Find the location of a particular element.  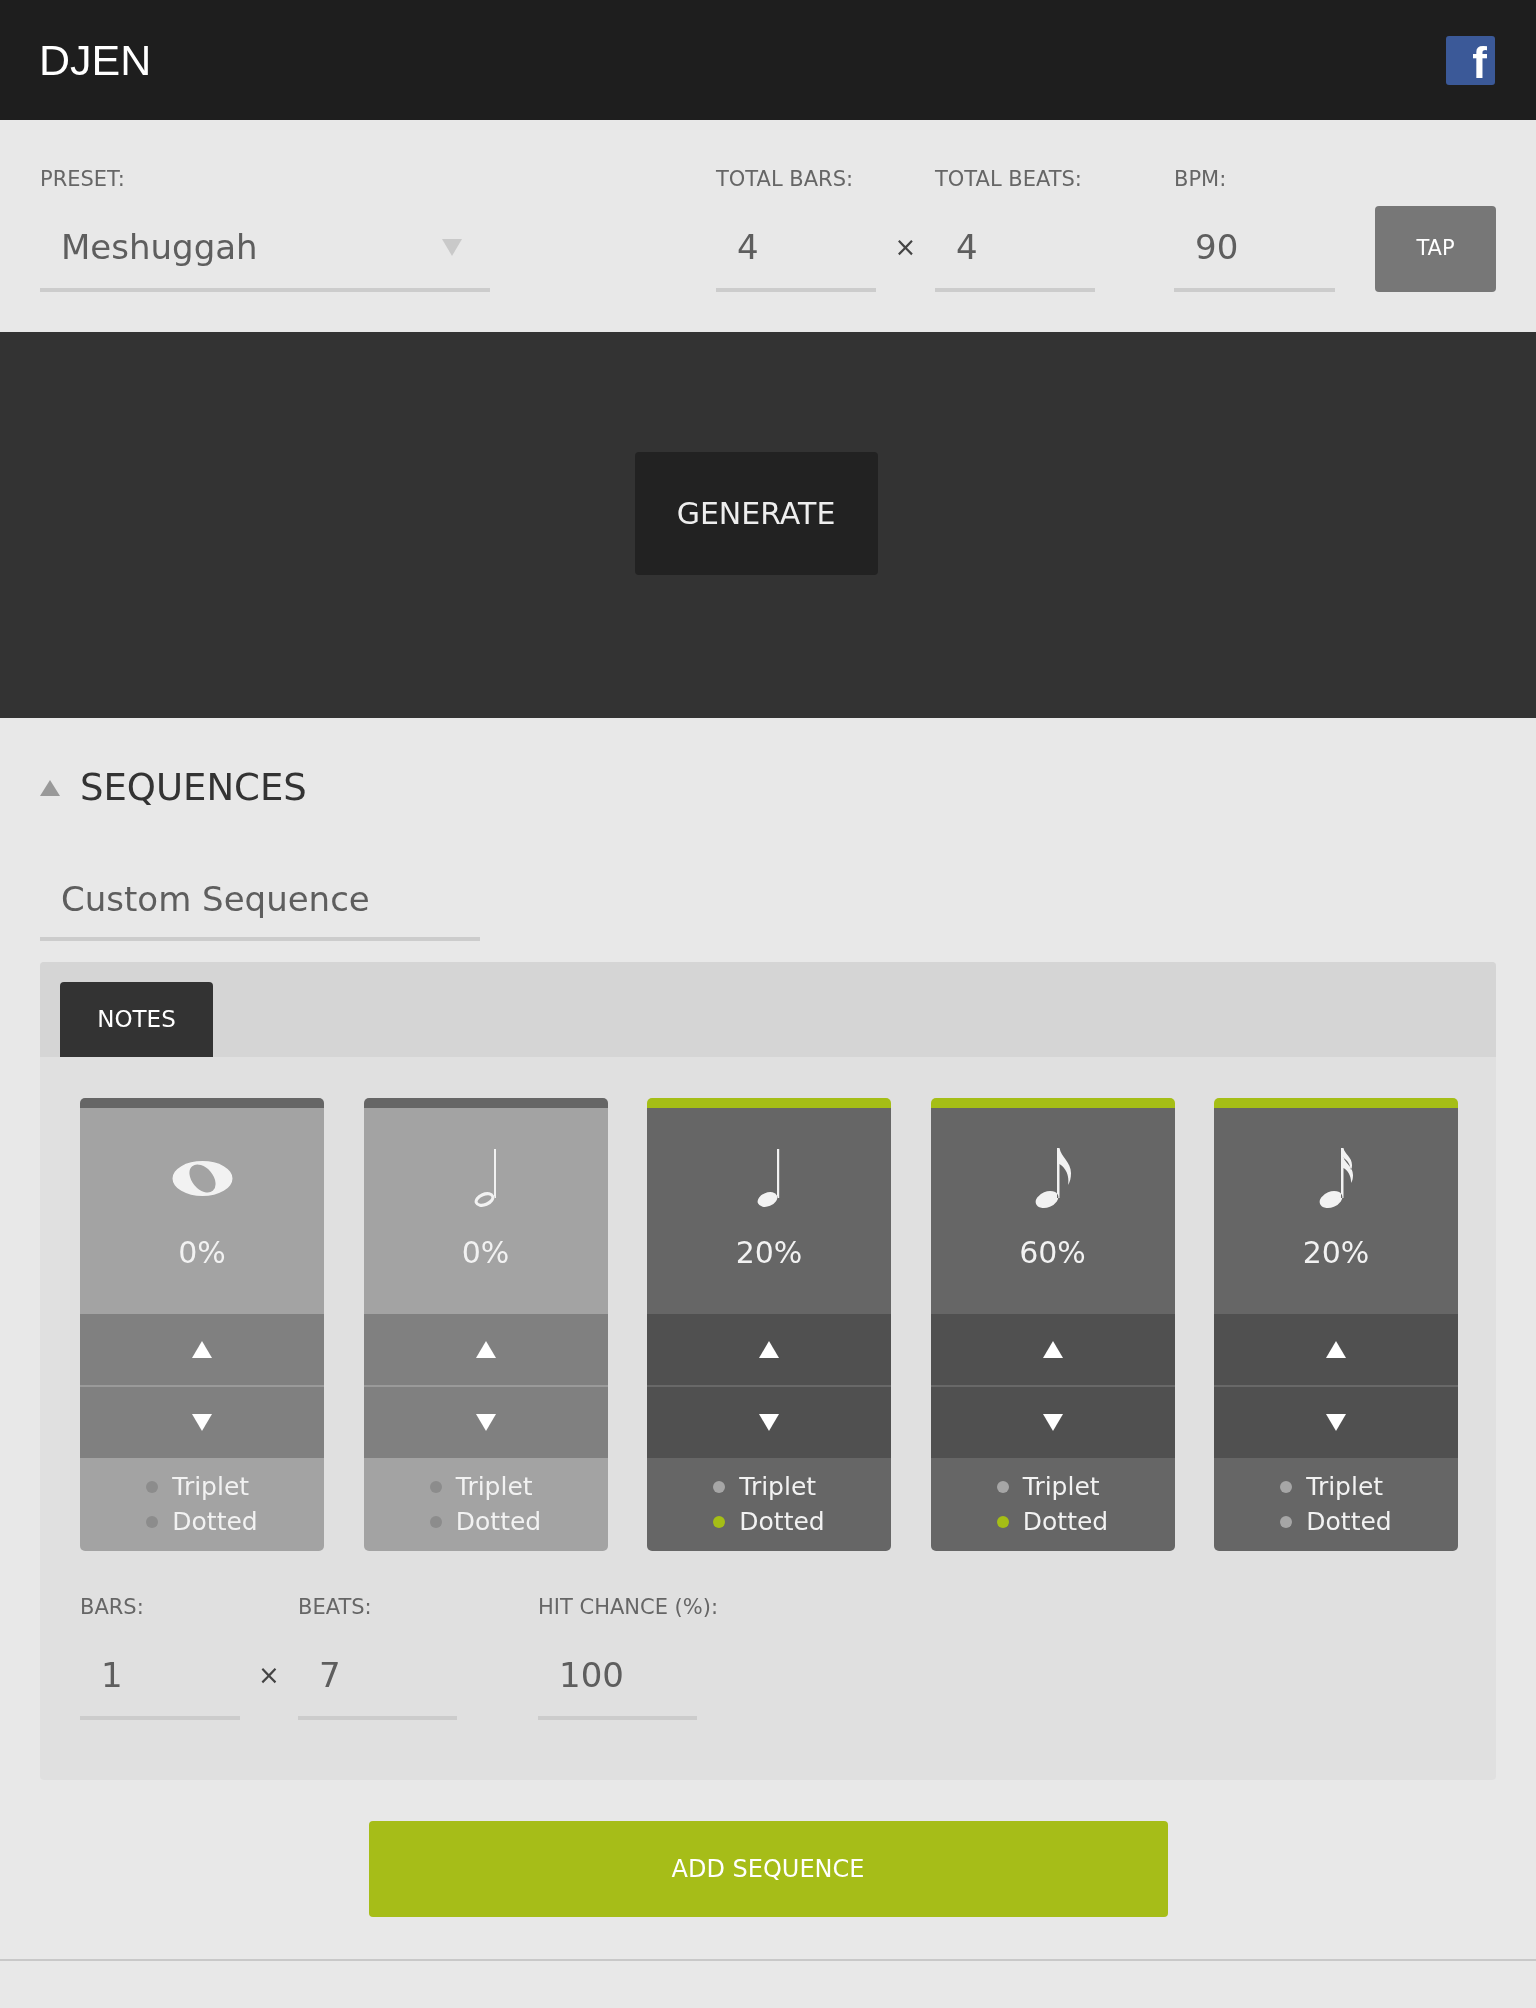

field-label: TOTAL BARS: is located at coordinates (785, 179).